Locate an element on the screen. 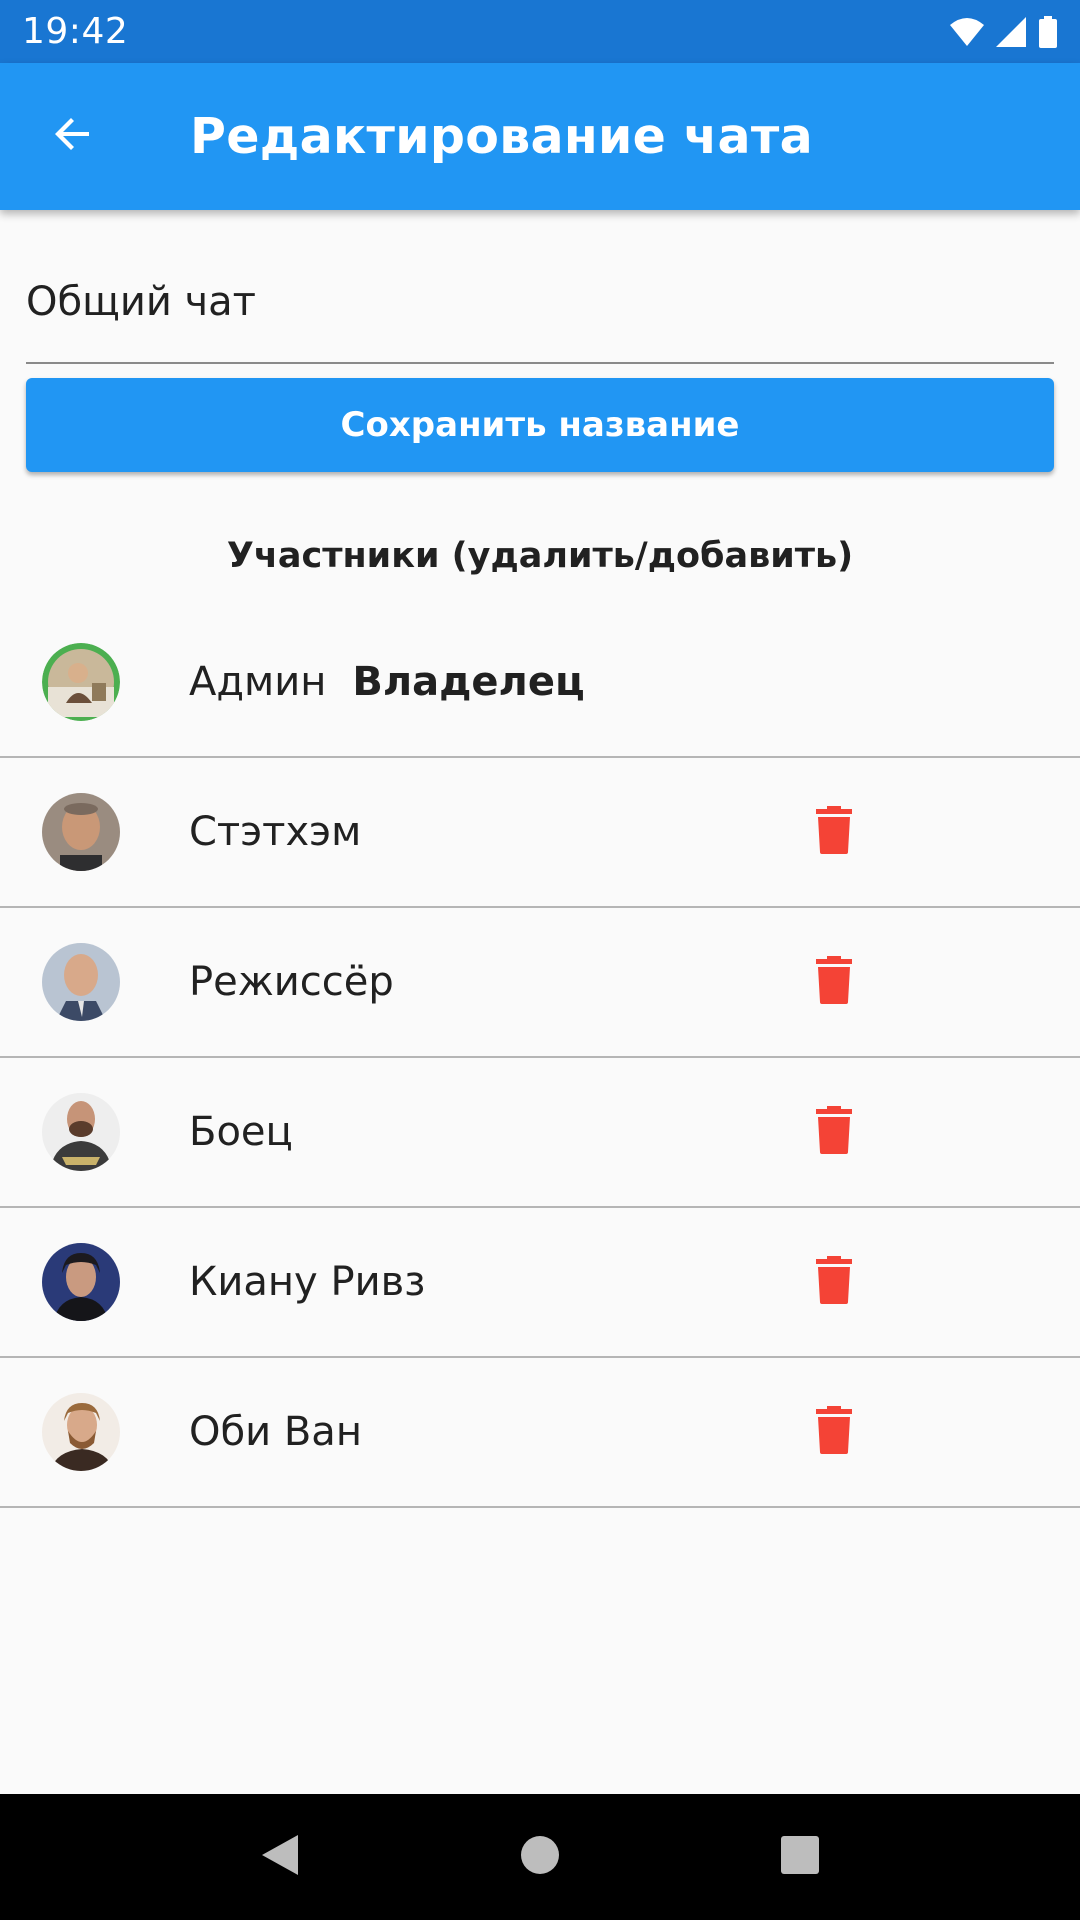 This screenshot has height=1920, width=1080. back-button is located at coordinates (73, 137).